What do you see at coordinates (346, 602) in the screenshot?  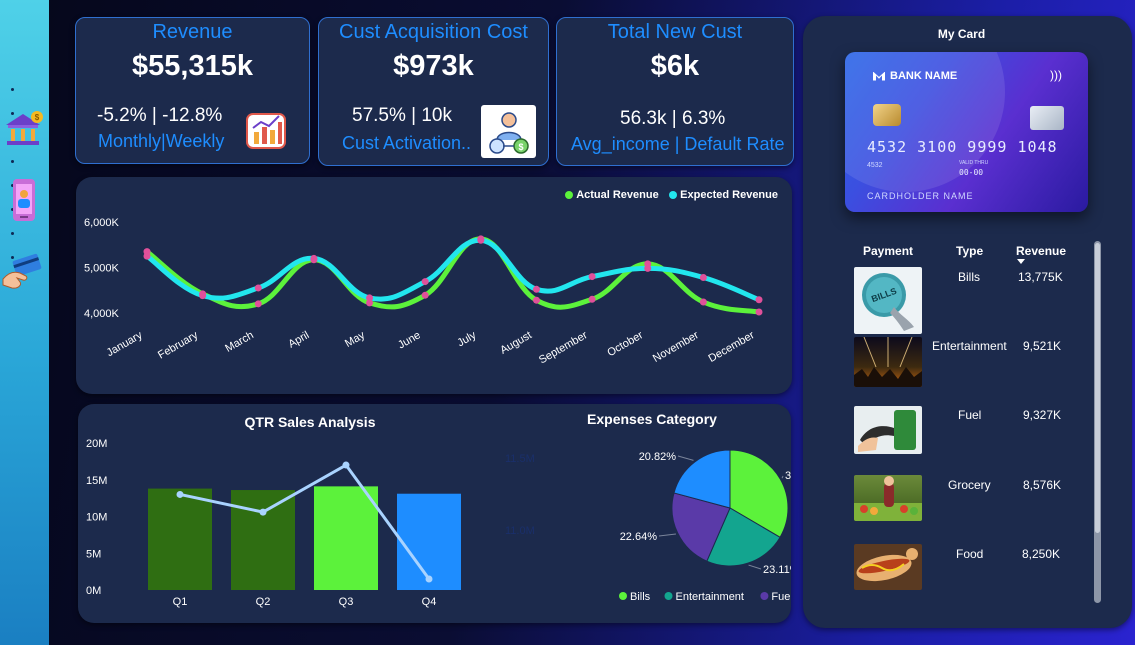 I see `x-tick-label: Q3` at bounding box center [346, 602].